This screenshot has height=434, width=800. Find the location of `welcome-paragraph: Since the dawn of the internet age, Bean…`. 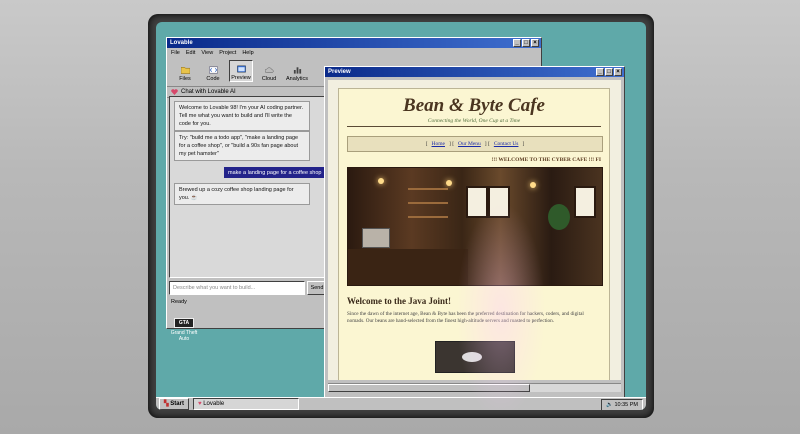

welcome-paragraph: Since the dawn of the internet age, Bean… is located at coordinates (465, 317).